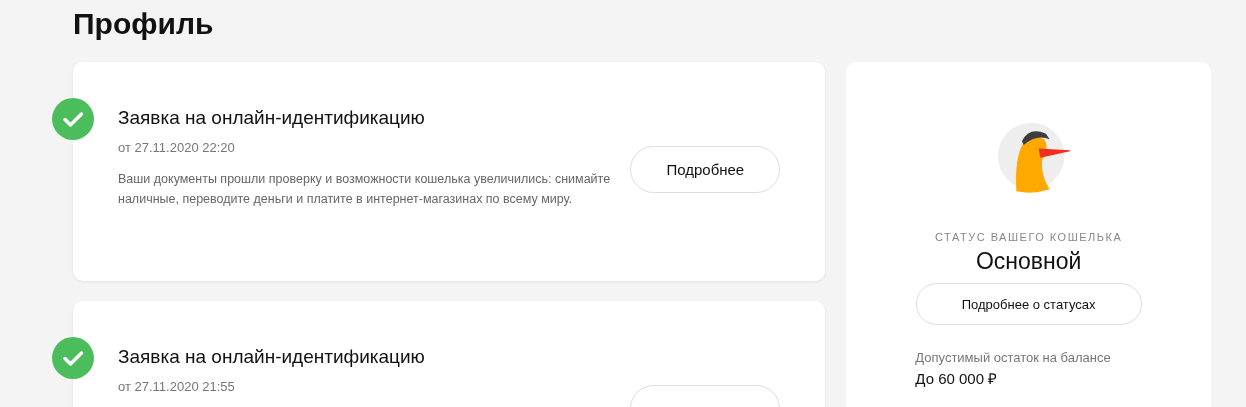 This screenshot has width=1246, height=407. I want to click on status-details-button: Подробнее о статусах, so click(1028, 304).